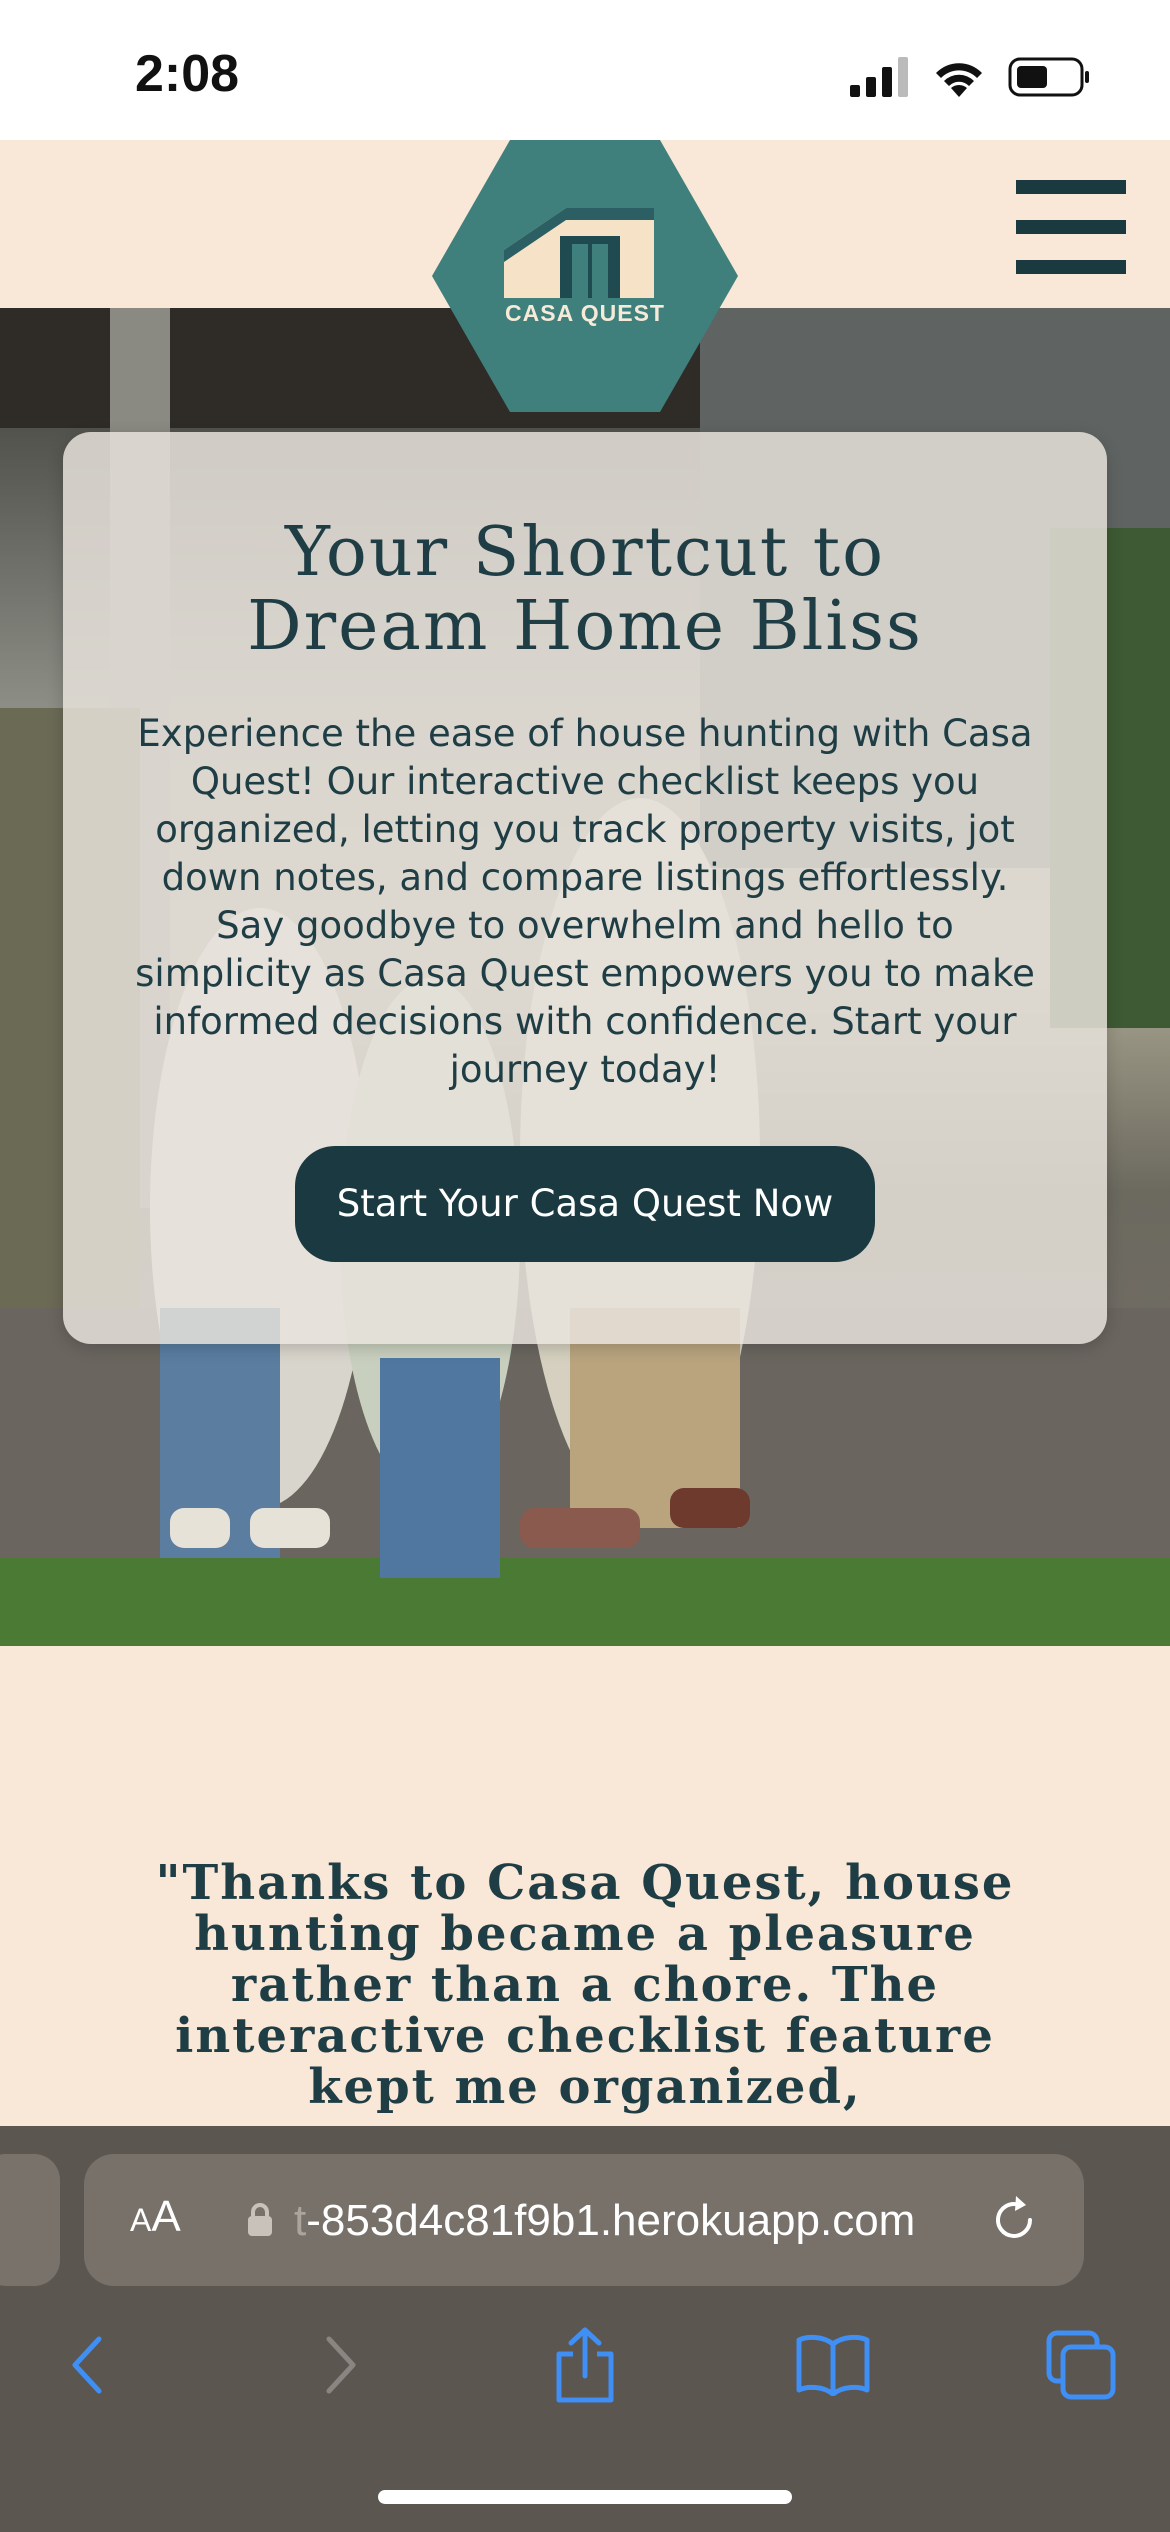 This screenshot has width=1170, height=2532. What do you see at coordinates (879, 77) in the screenshot?
I see `cellular-signal-icon` at bounding box center [879, 77].